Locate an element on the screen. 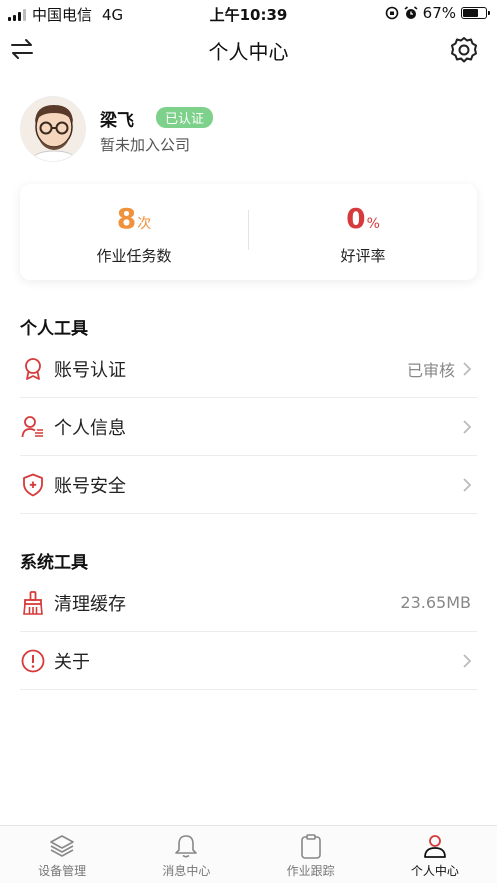 The width and height of the screenshot is (497, 883). status-bar: 中国电信 4G 上午10:39 67% is located at coordinates (248, 13).